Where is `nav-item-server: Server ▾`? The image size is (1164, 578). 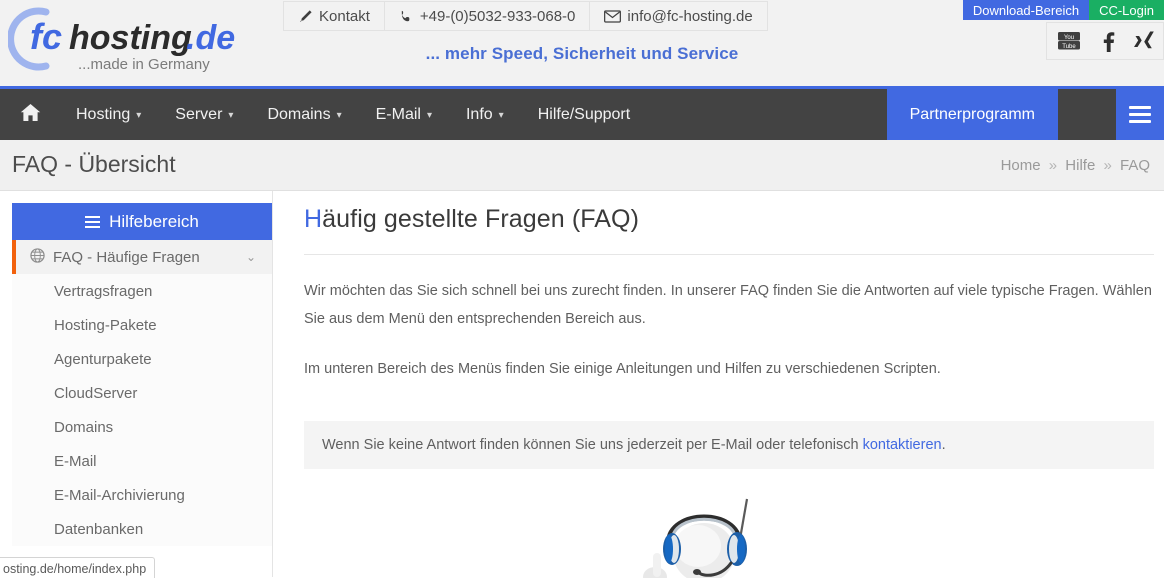
nav-item-server: Server ▾ is located at coordinates (204, 114).